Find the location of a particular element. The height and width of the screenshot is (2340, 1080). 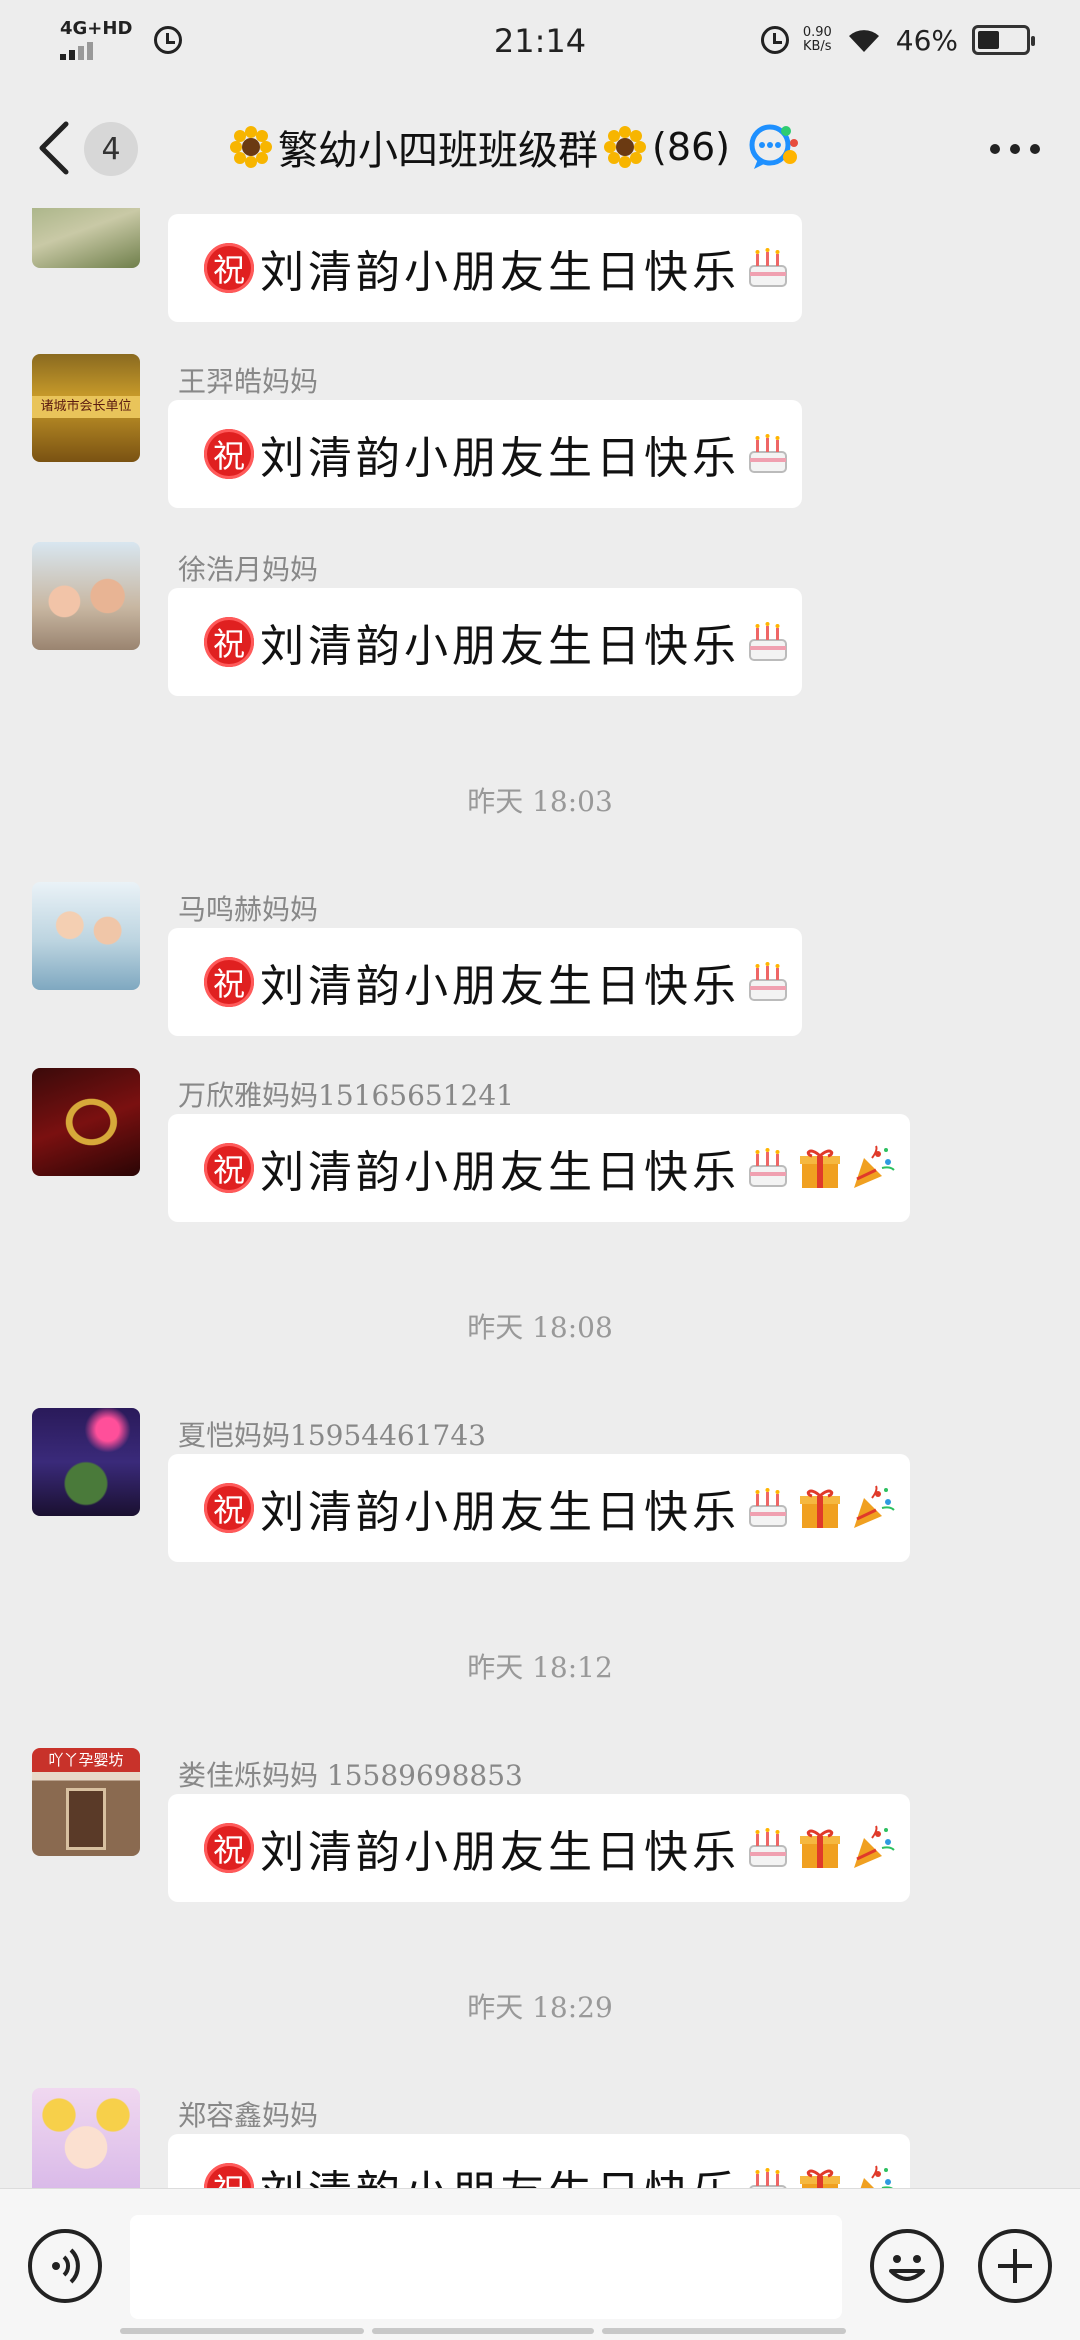

time-separator: 昨天 18:12 is located at coordinates (540, 1667).